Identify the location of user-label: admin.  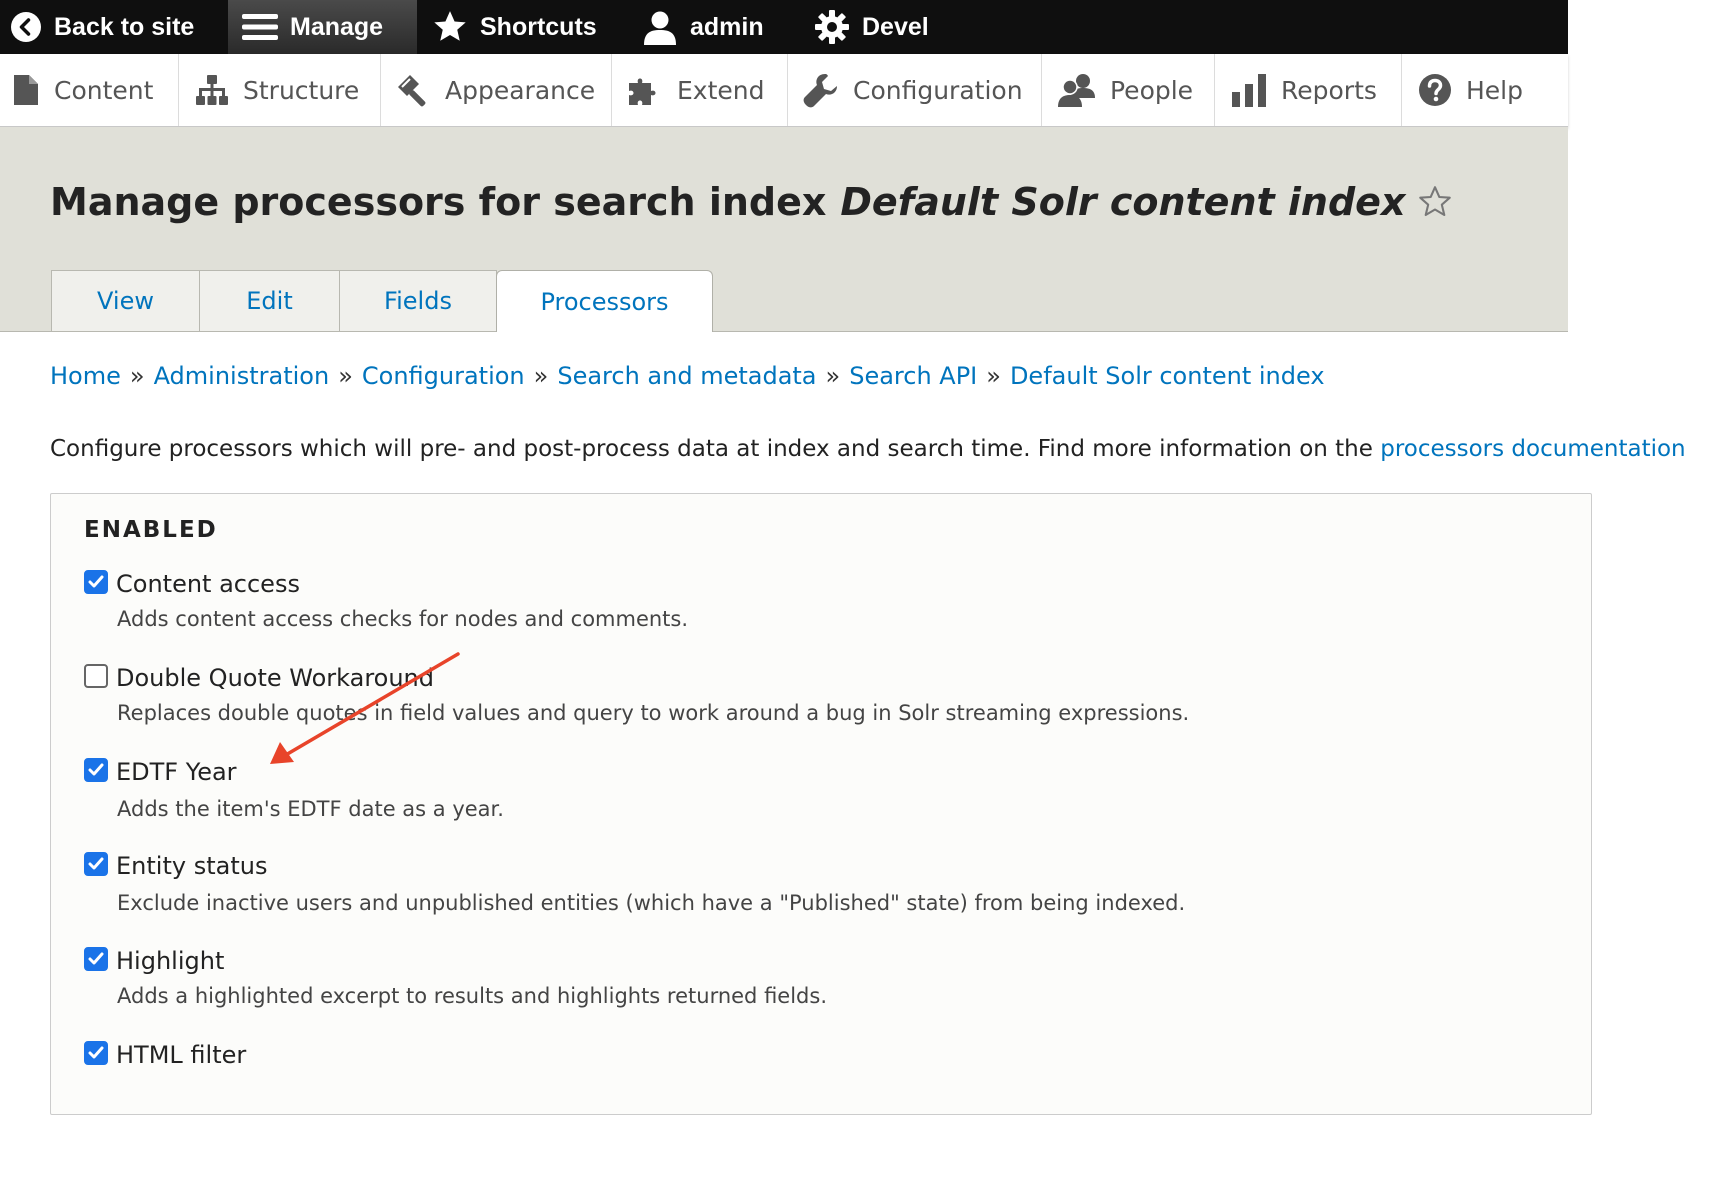
(727, 26).